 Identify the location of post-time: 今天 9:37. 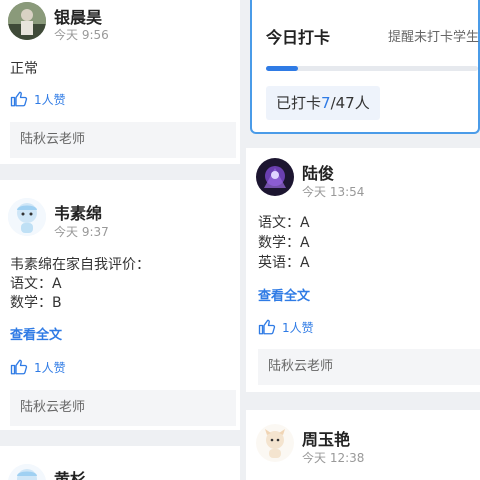
(81, 232).